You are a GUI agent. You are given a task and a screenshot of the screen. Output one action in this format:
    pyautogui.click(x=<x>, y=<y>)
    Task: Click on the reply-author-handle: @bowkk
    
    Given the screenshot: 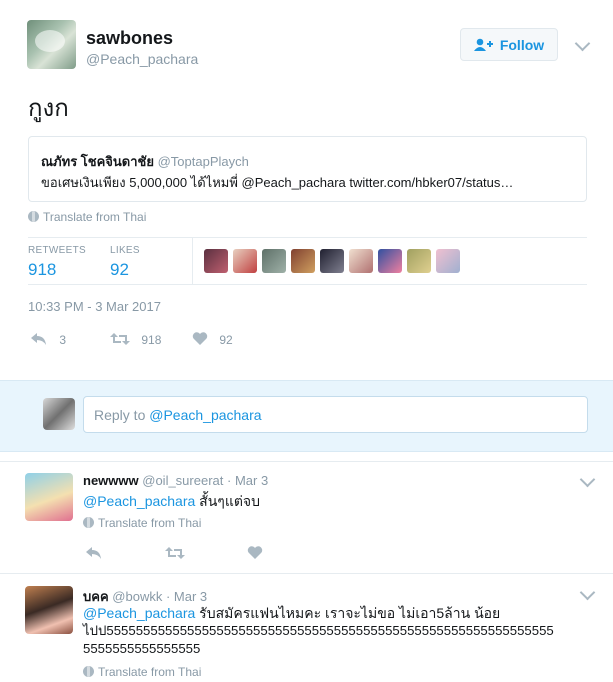 What is the action you would take?
    pyautogui.click(x=137, y=596)
    